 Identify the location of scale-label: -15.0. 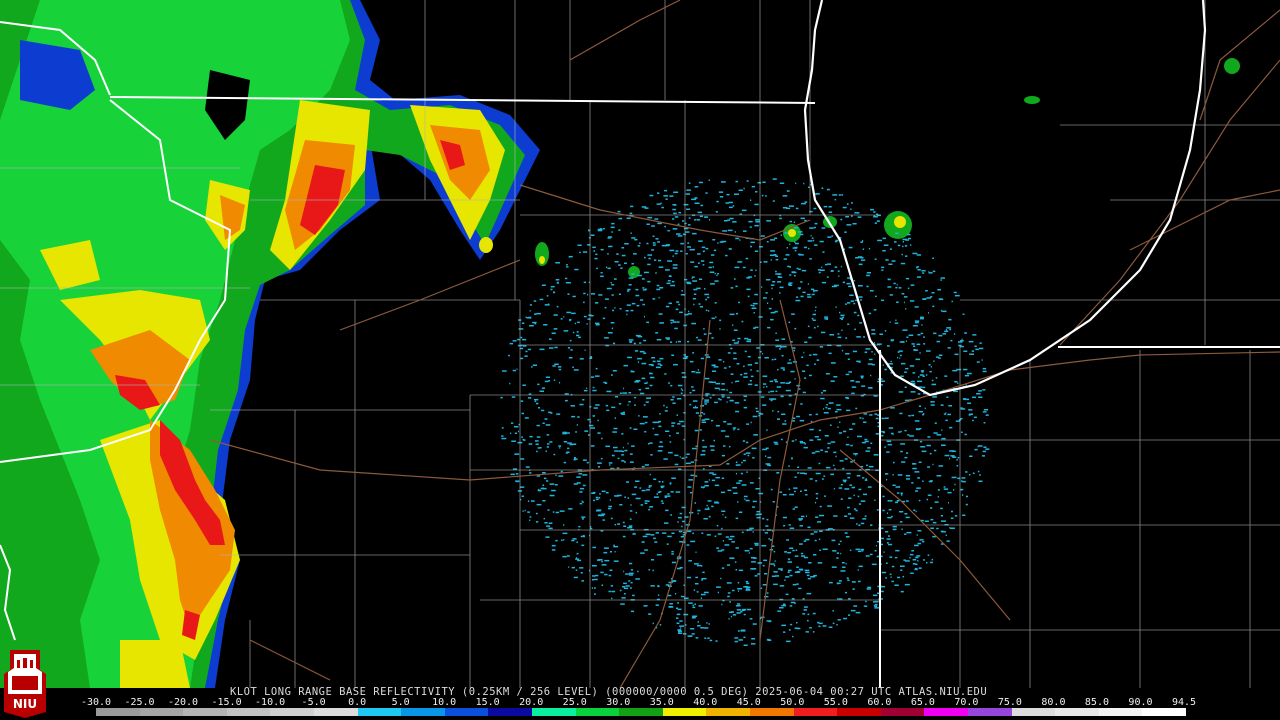
(226, 702).